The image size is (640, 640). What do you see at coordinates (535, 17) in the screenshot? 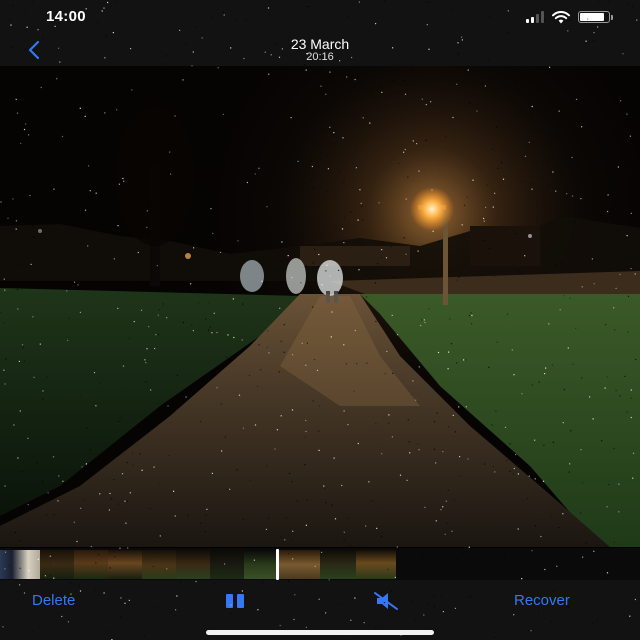
I see `cellular-signal-icon` at bounding box center [535, 17].